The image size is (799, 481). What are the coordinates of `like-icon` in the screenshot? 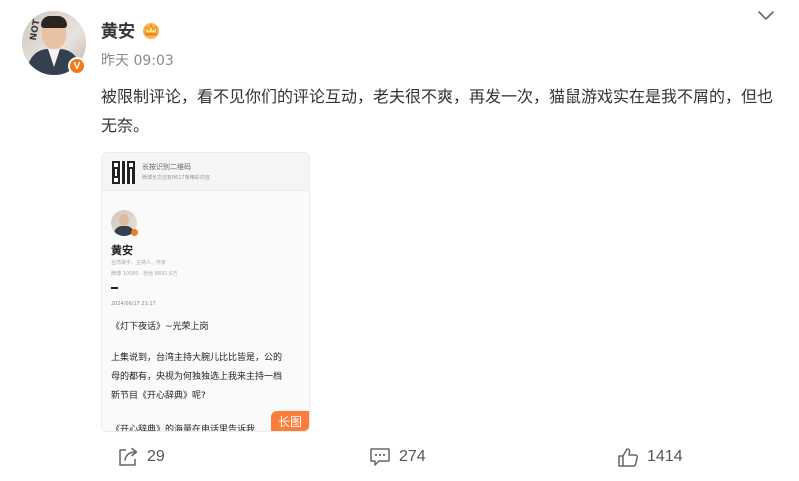 It's located at (628, 457).